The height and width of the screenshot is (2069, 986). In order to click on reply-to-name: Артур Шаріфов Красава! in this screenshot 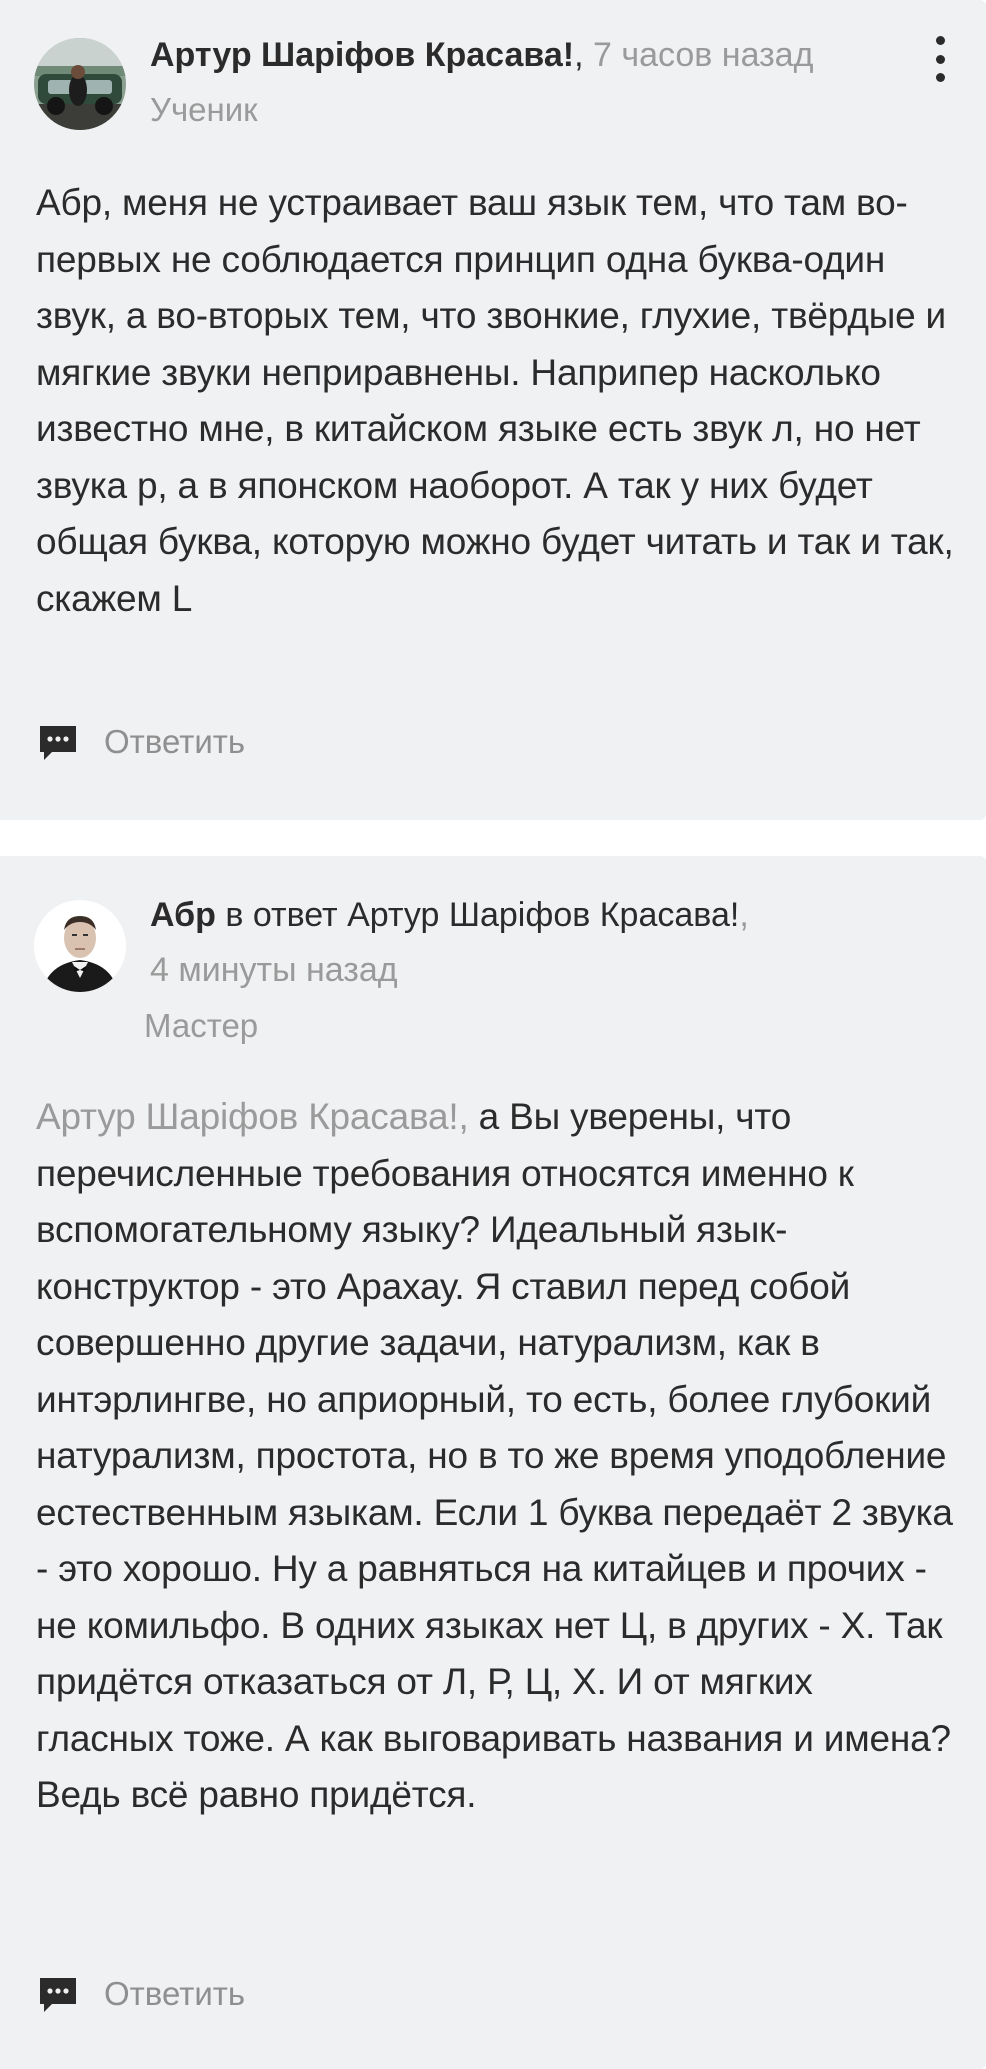, I will do `click(543, 915)`.